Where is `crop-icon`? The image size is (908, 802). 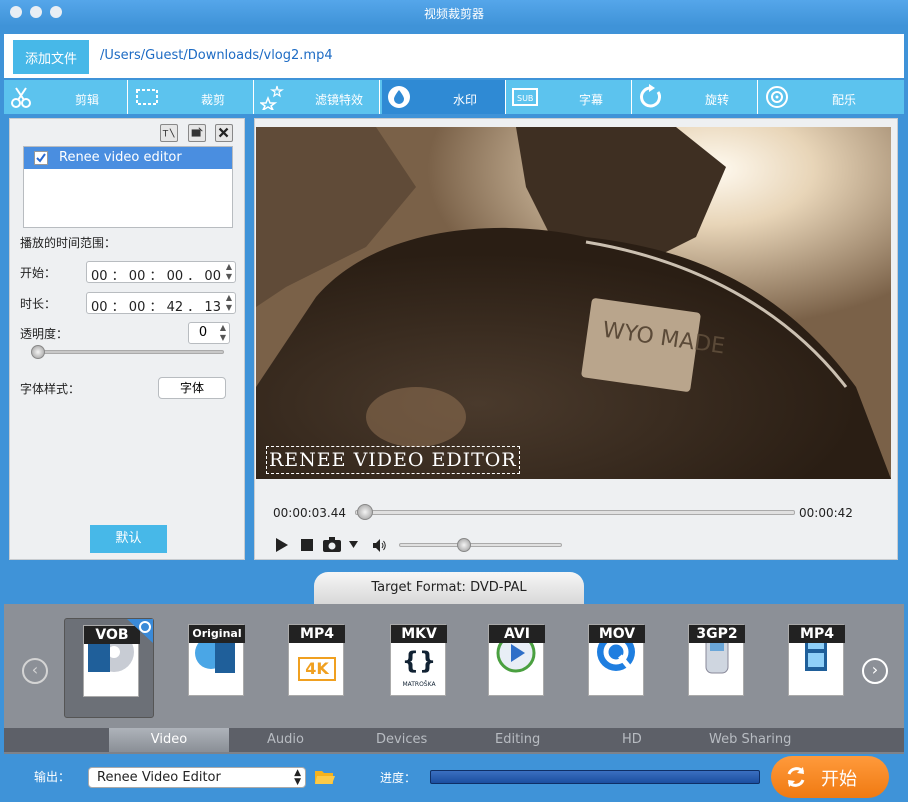 crop-icon is located at coordinates (147, 97).